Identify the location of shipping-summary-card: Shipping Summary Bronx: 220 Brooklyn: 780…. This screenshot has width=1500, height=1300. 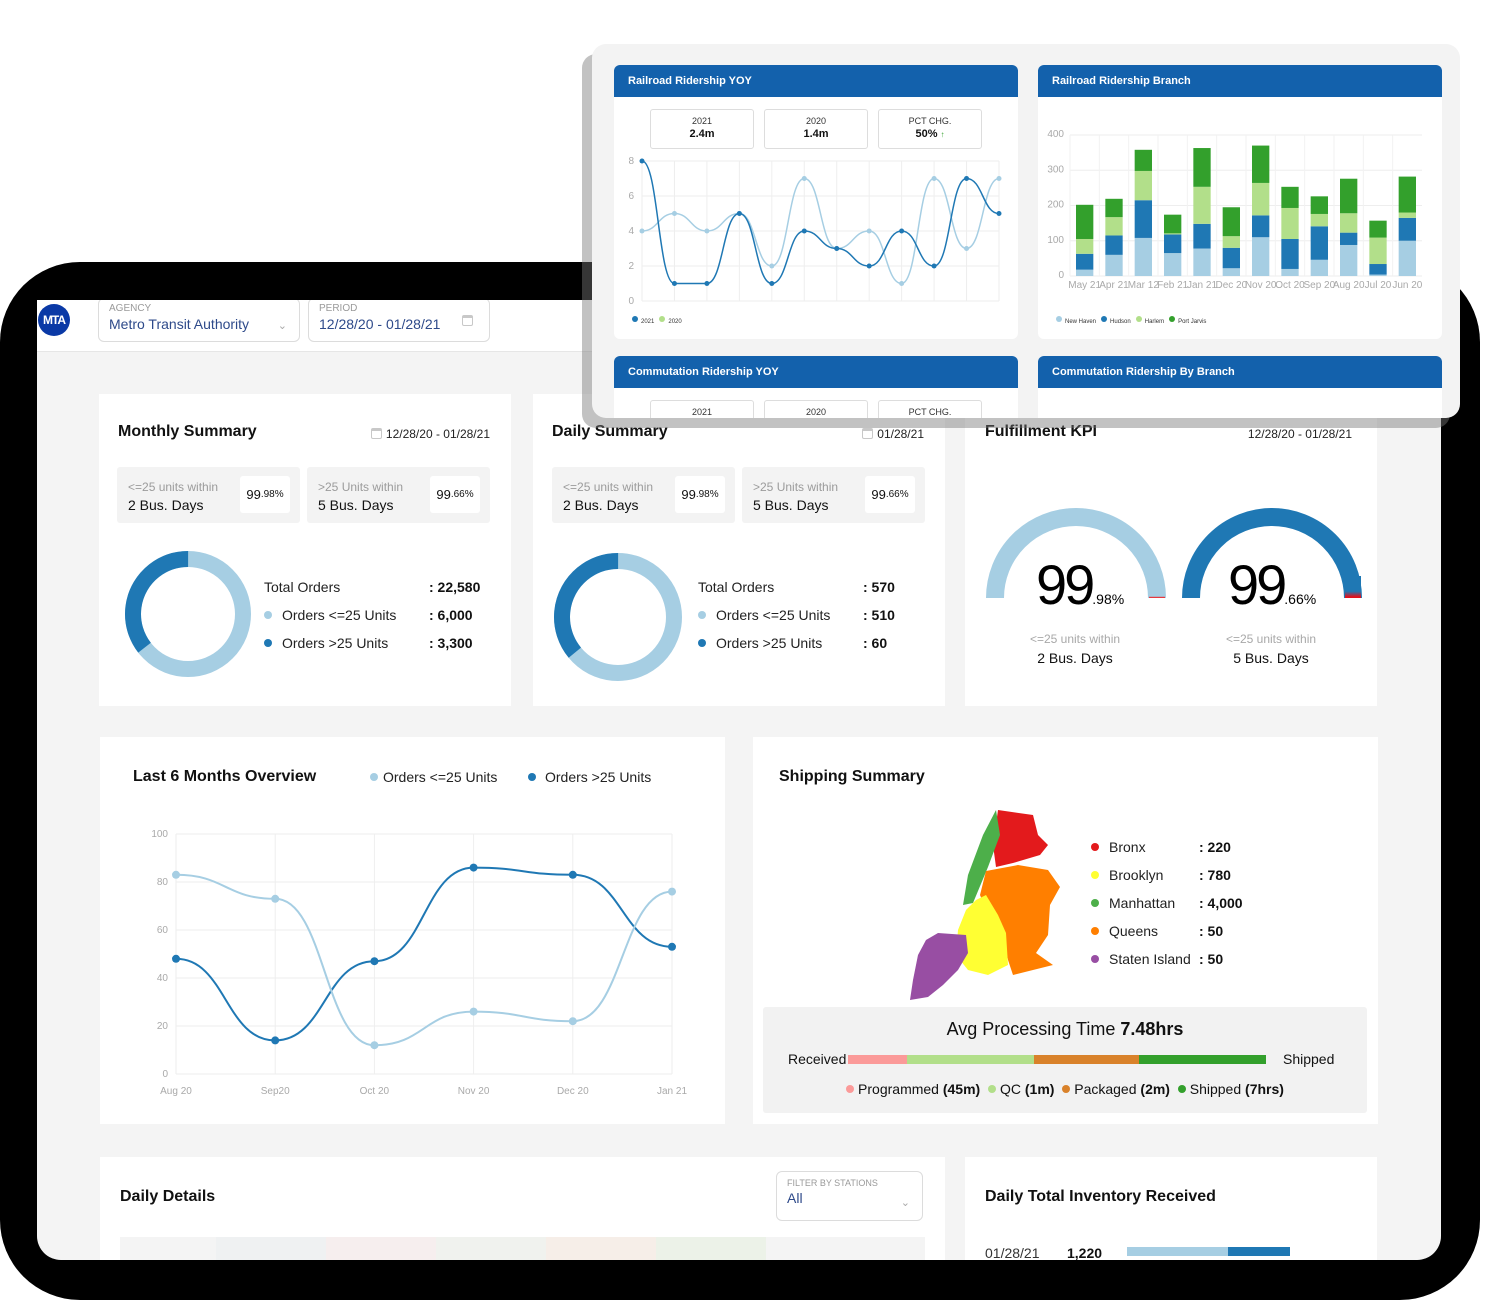
(1065, 930).